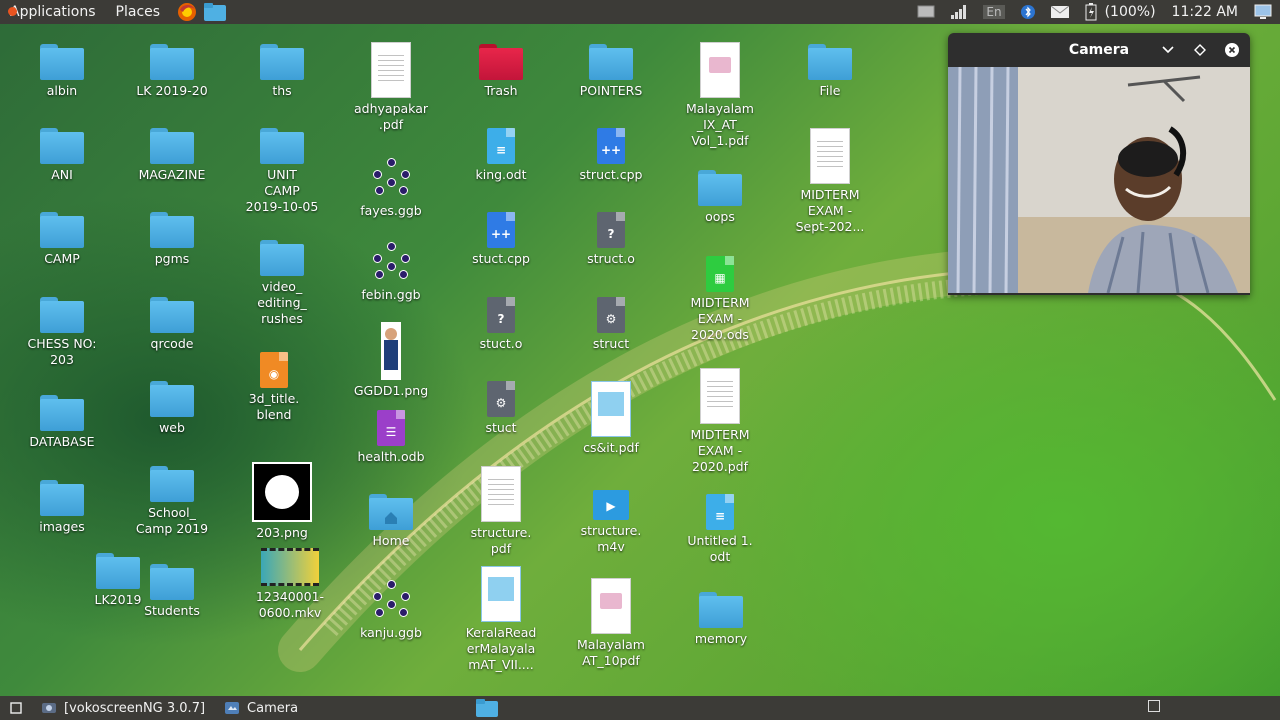 Image resolution: width=1280 pixels, height=720 pixels. I want to click on desktop-icon: ++ struct.cpp, so click(611, 155).